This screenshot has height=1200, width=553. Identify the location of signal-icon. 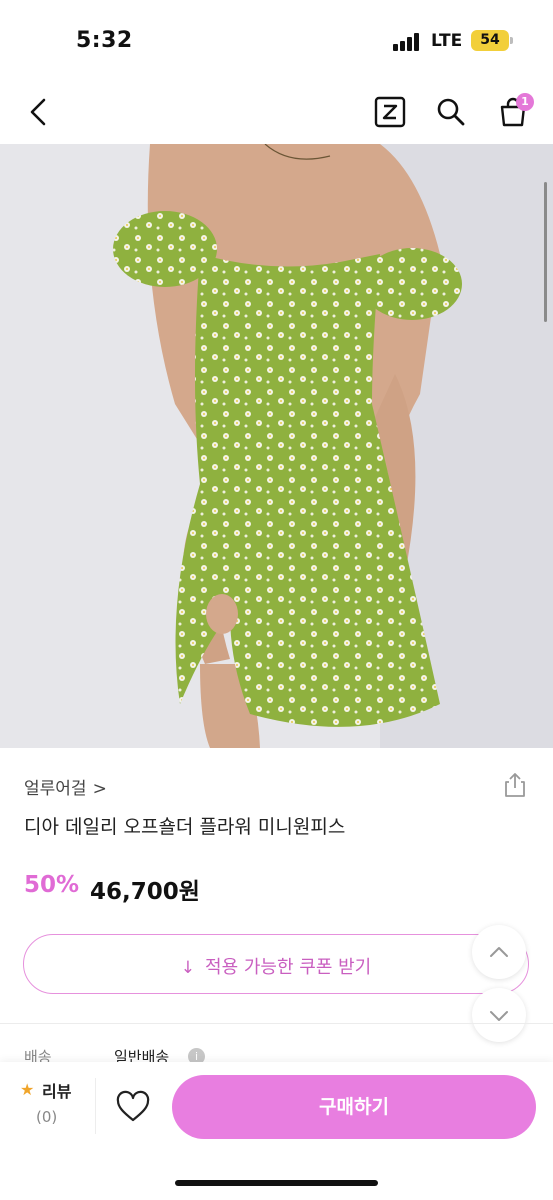
(408, 42).